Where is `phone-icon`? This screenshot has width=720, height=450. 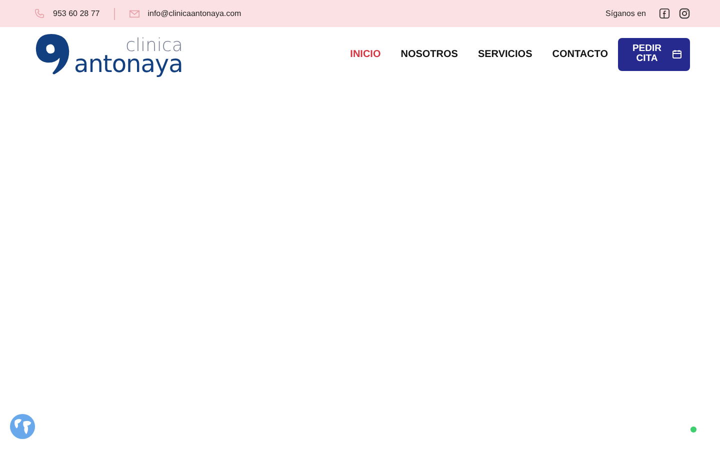 phone-icon is located at coordinates (39, 13).